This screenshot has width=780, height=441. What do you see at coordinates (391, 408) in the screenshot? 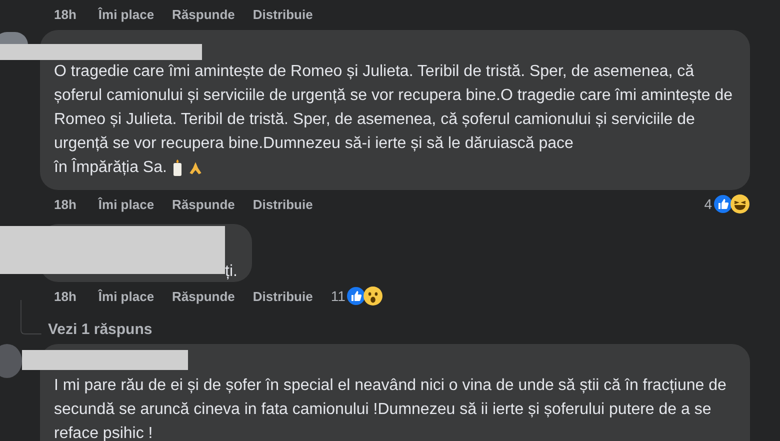
I see `comment-text: I mi pare rău de ei și de șofer în special el neavând nici o vina de unde să știi că în fracțiune de secundă se aruncă cineva in fata camionului !Dumnezeu să ii ierte și șoferului putere de a se reface psihic !` at bounding box center [391, 408].